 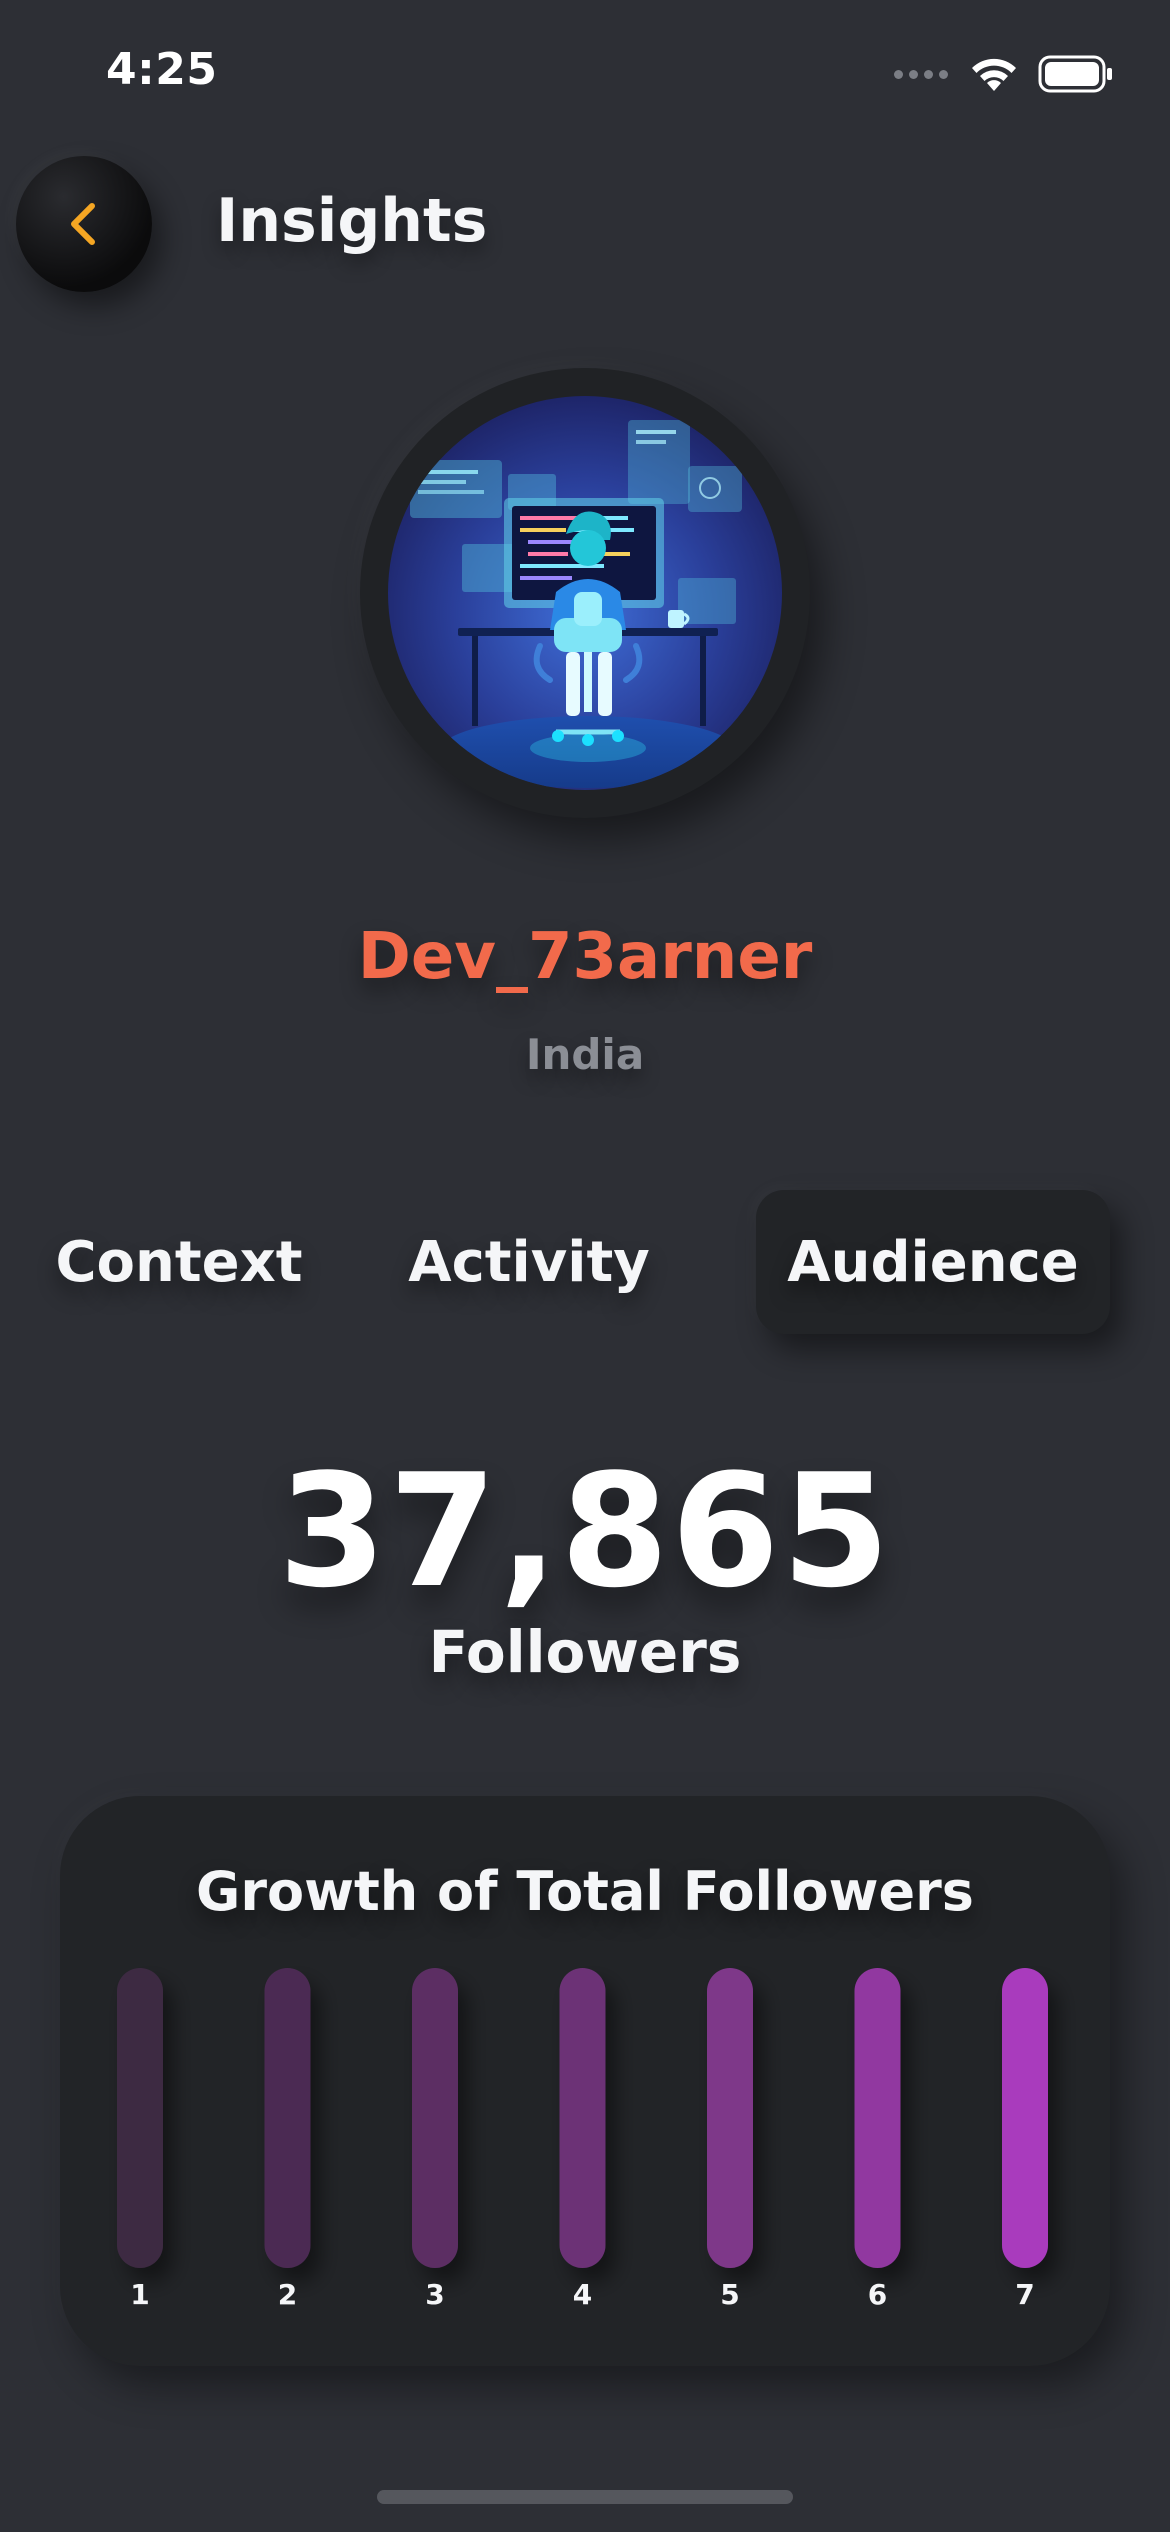 I want to click on username: Dev_73arner, so click(x=585, y=957).